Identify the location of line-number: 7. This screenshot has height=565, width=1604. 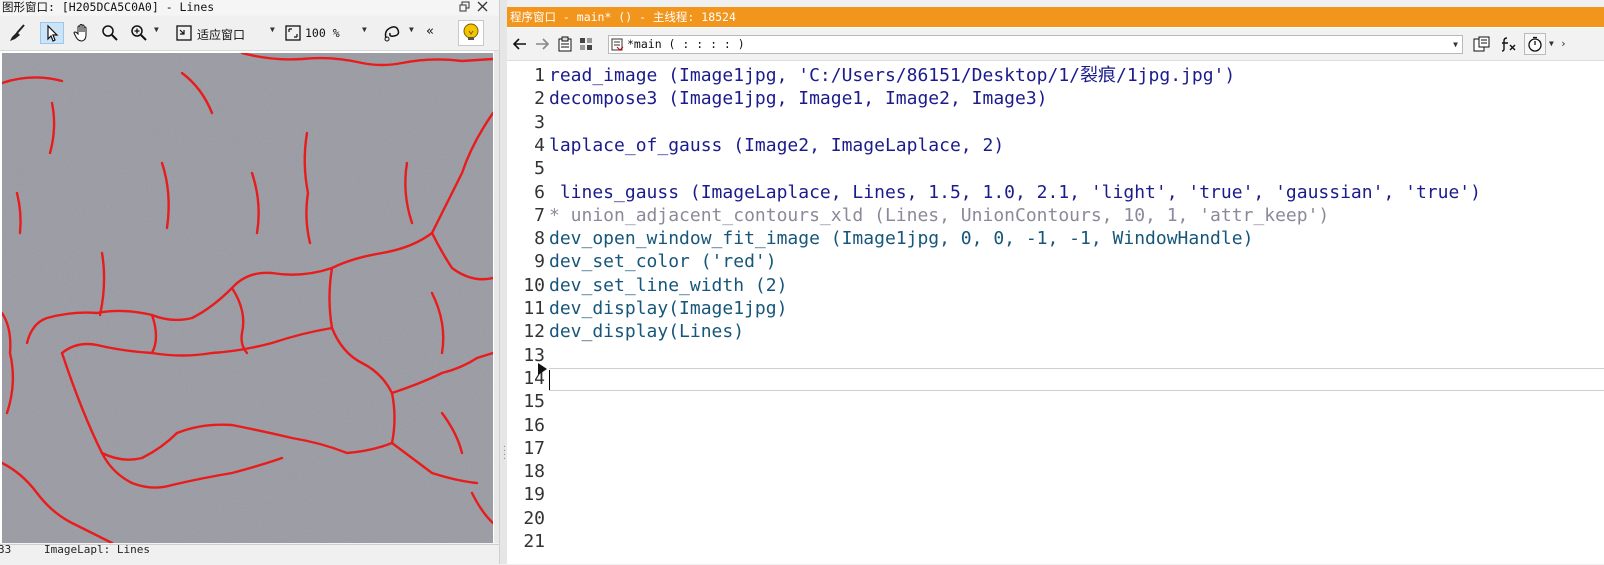
(539, 215).